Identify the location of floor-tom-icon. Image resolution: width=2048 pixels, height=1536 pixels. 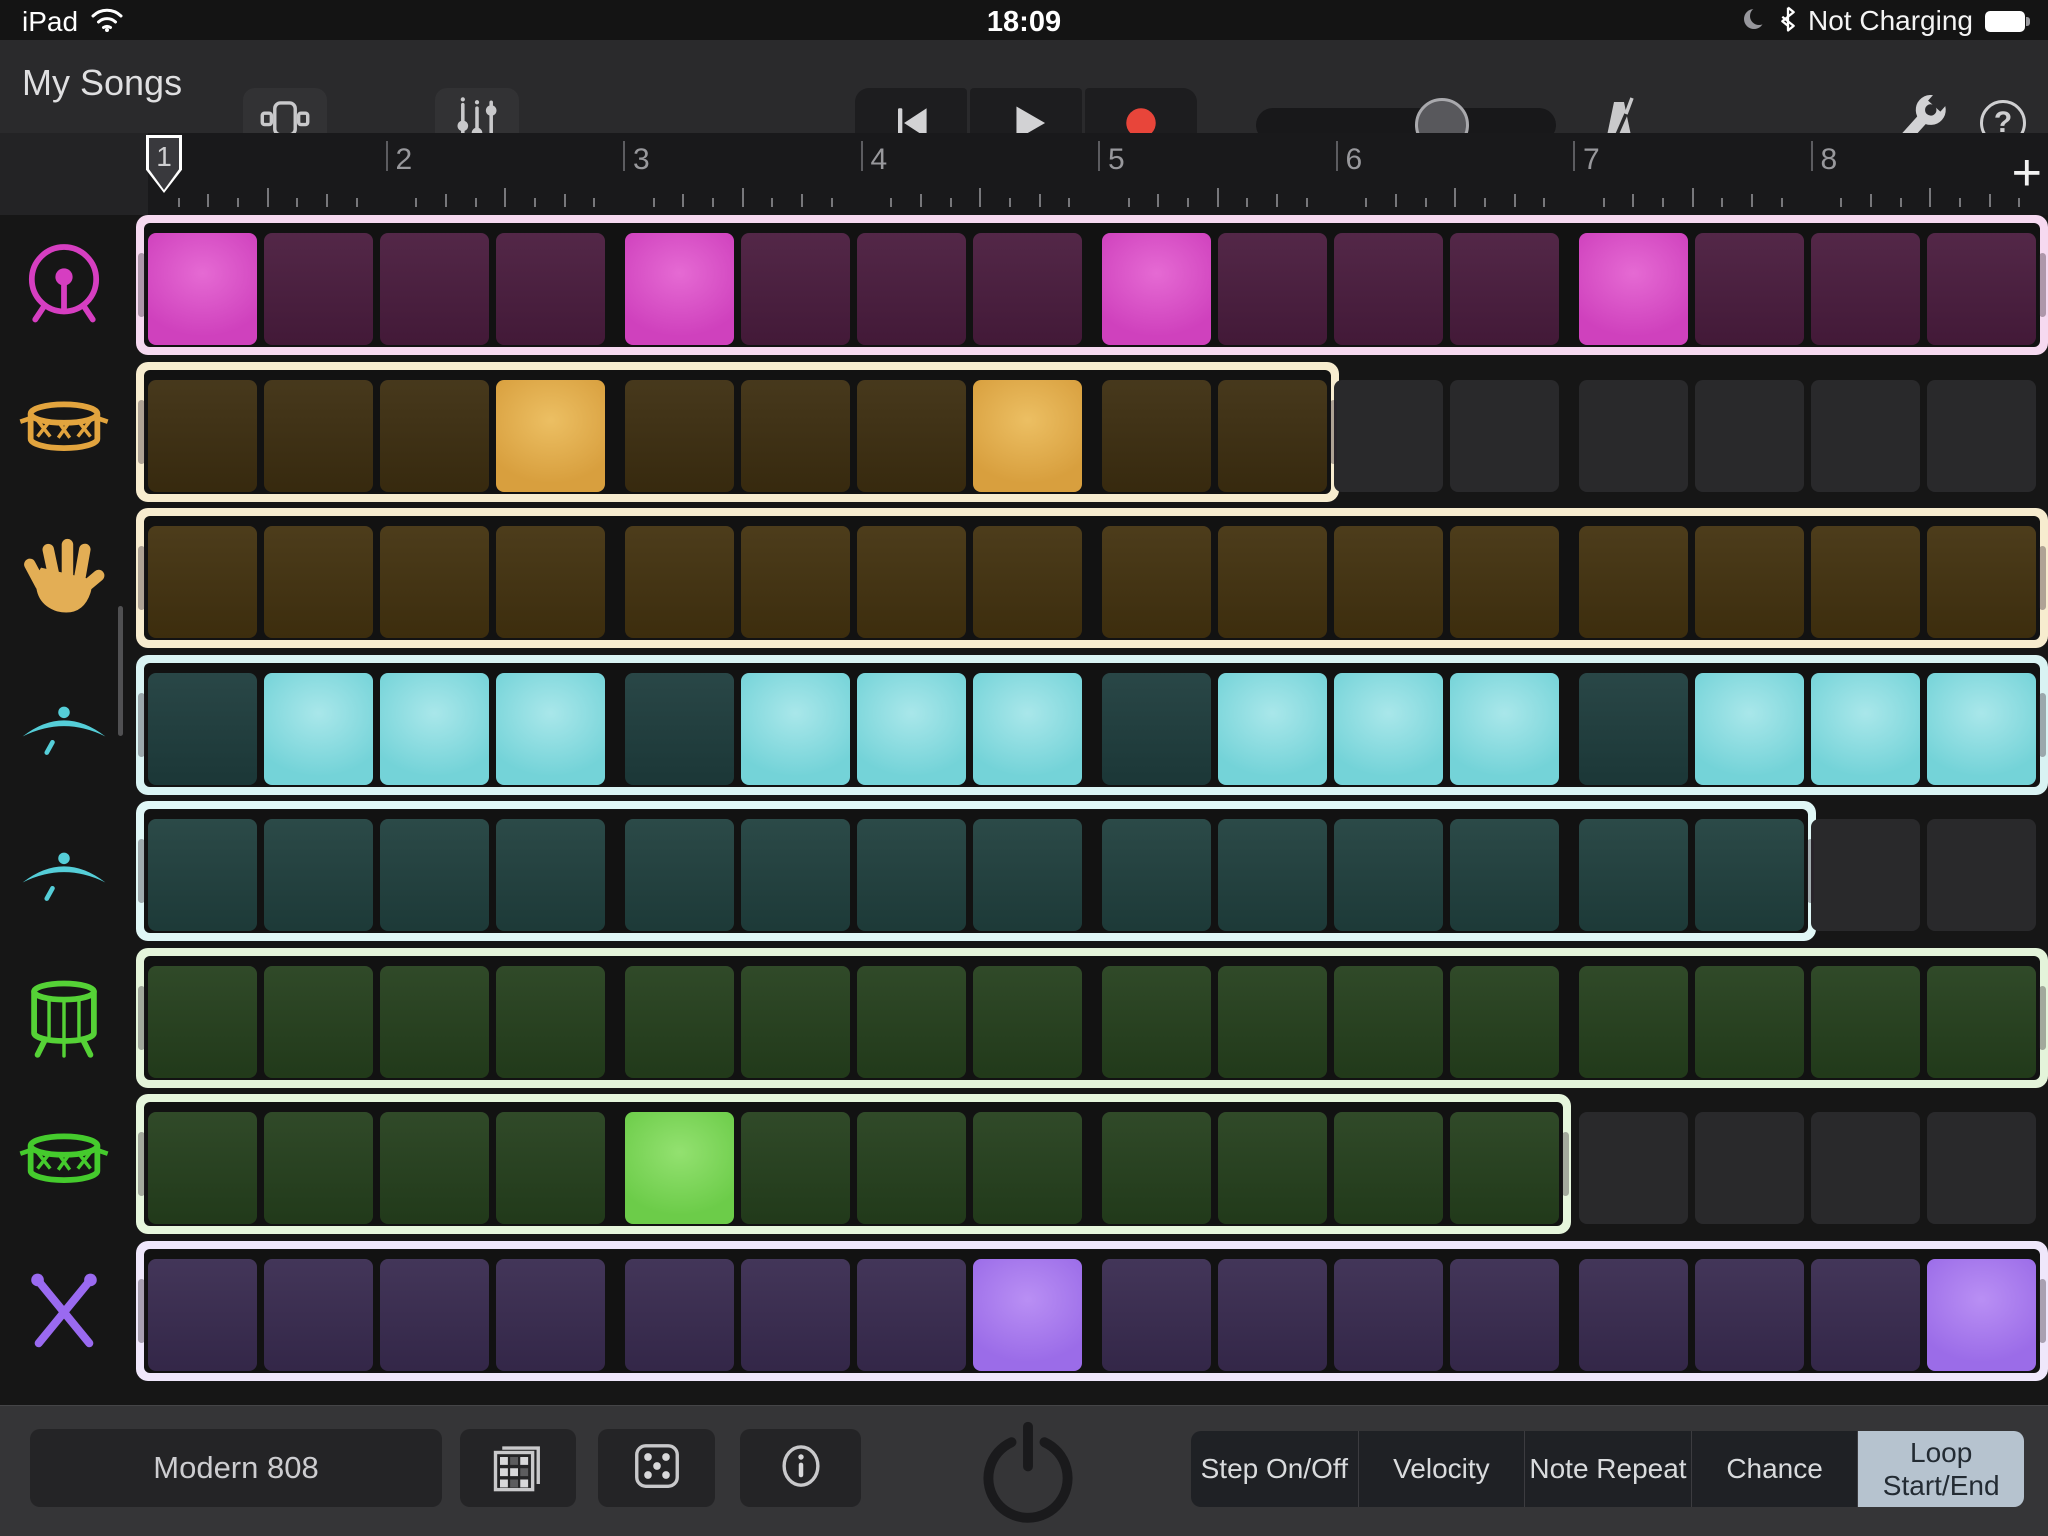
(64, 1018).